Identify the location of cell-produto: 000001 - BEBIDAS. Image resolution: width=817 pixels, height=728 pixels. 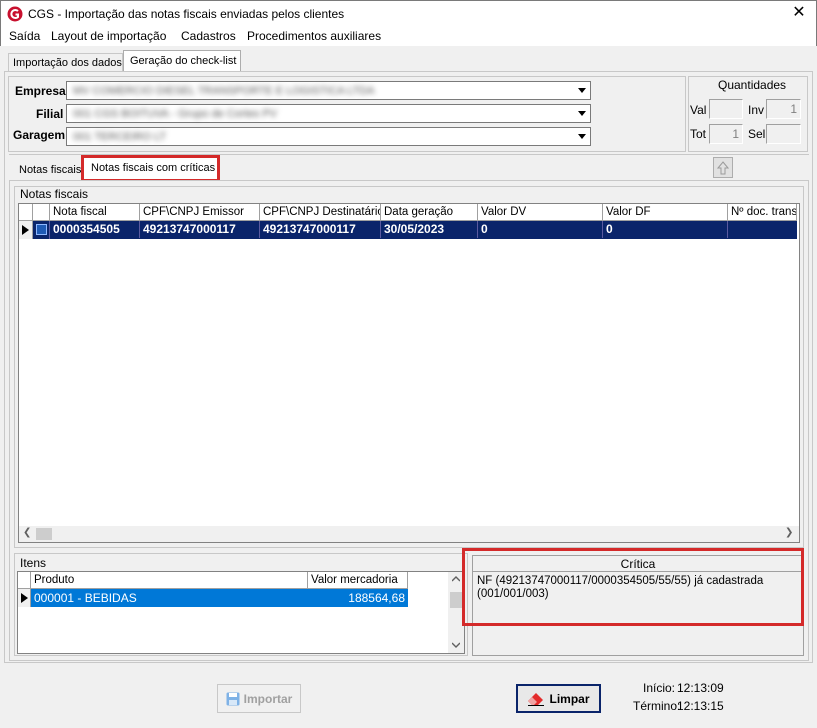
(85, 598).